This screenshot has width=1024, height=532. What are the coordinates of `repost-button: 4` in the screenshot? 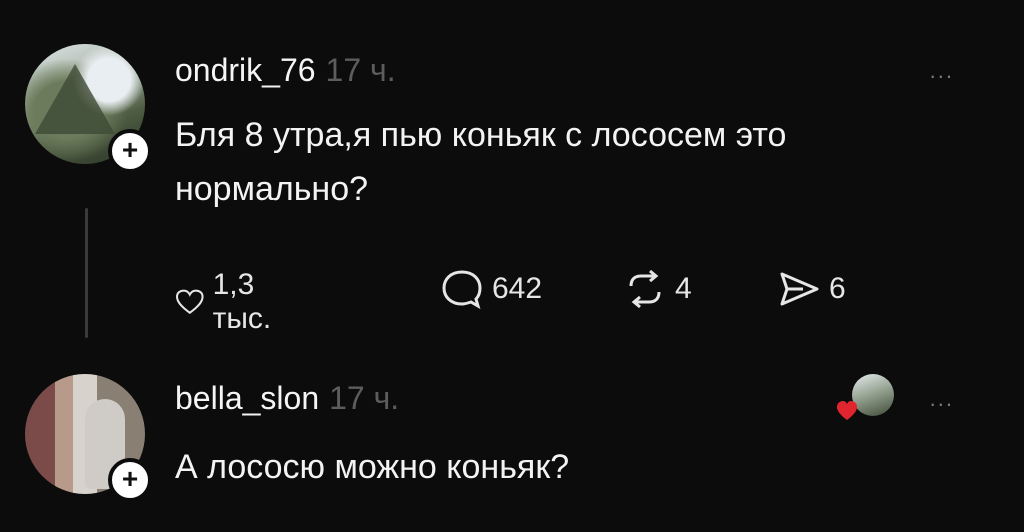 It's located at (657, 289).